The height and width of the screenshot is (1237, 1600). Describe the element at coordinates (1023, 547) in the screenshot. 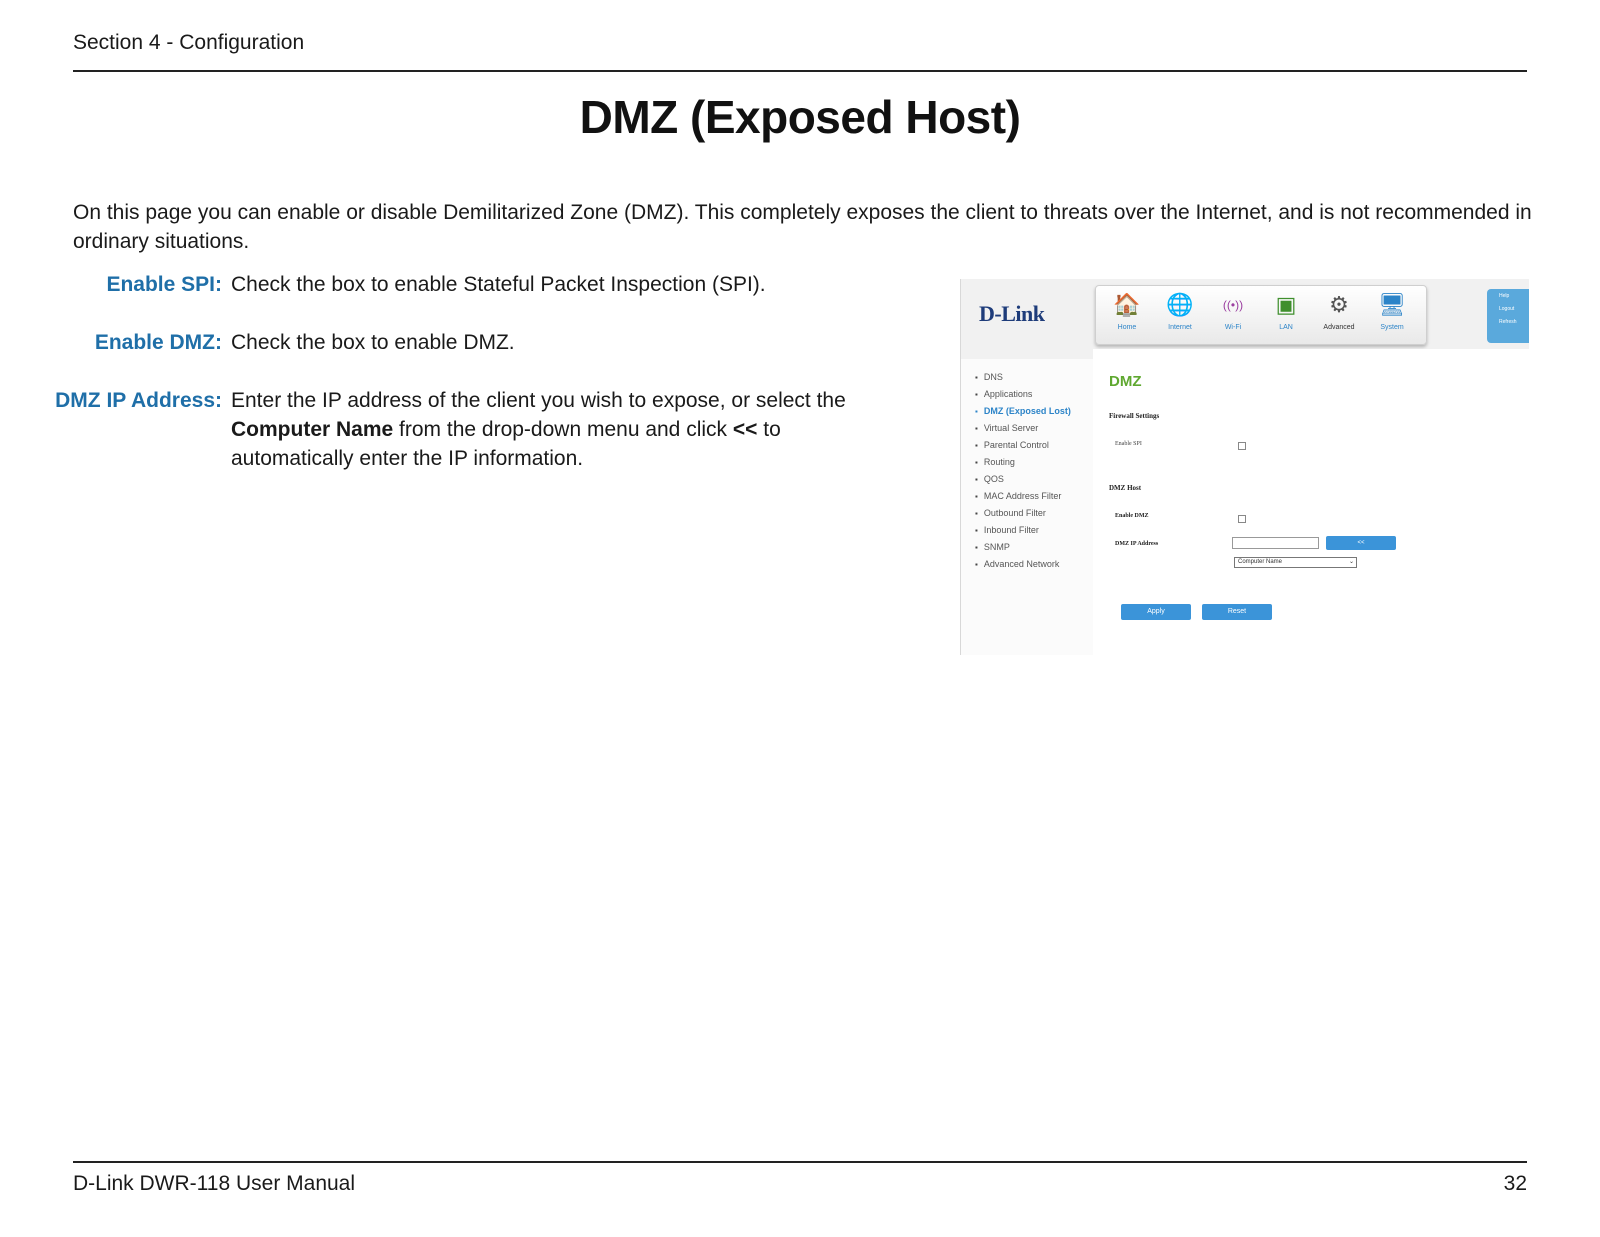

I see `side-menu-item: SNMP` at that location.